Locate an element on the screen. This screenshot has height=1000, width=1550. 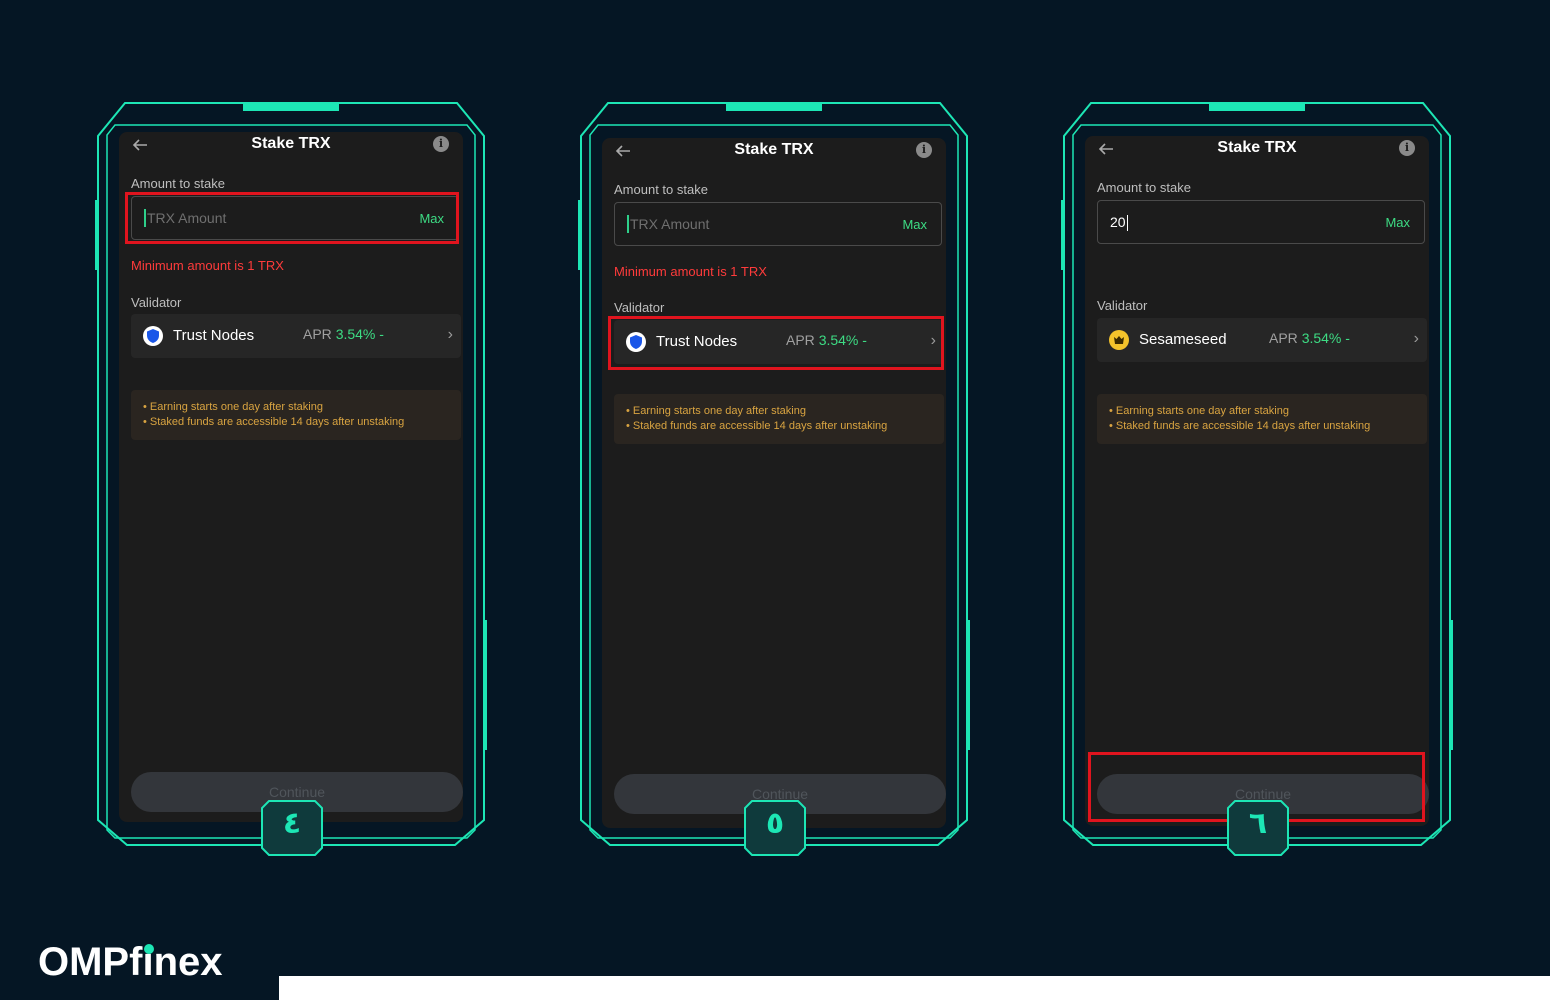
amount-field: 20 Max is located at coordinates (1261, 222).